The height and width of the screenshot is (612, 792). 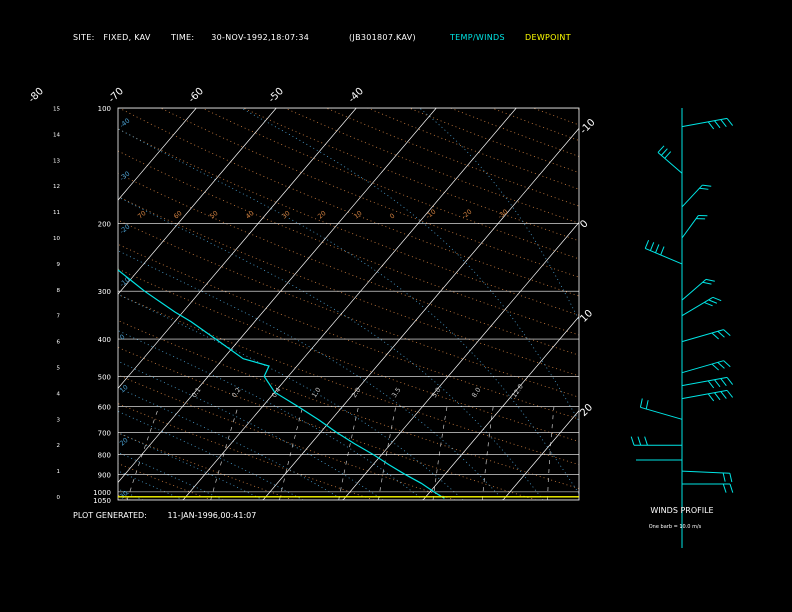 What do you see at coordinates (102, 493) in the screenshot?
I see `pressure-tick-label: 1000` at bounding box center [102, 493].